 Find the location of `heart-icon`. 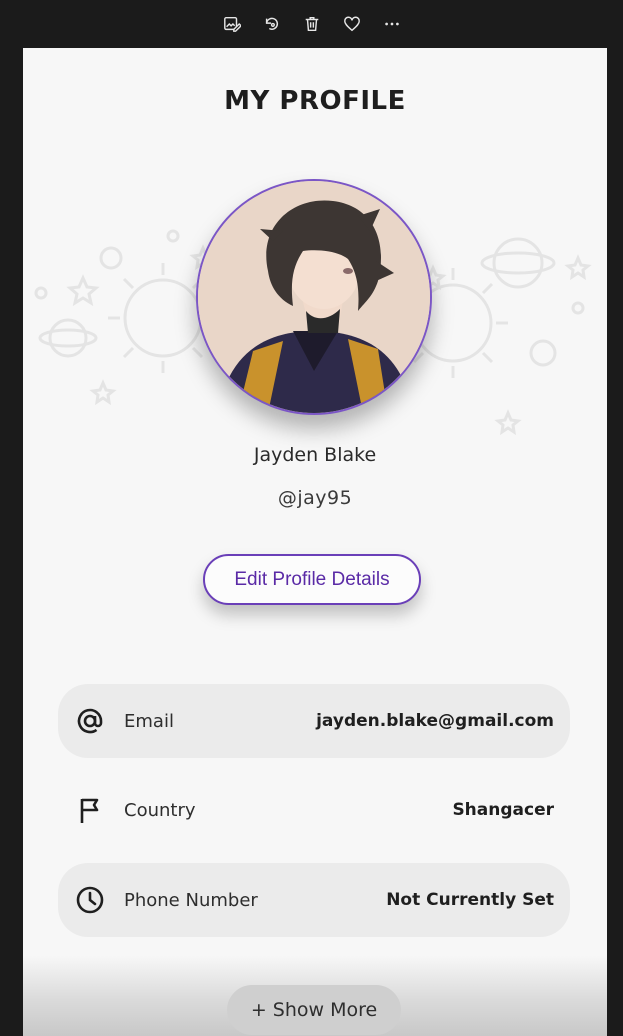

heart-icon is located at coordinates (351, 24).